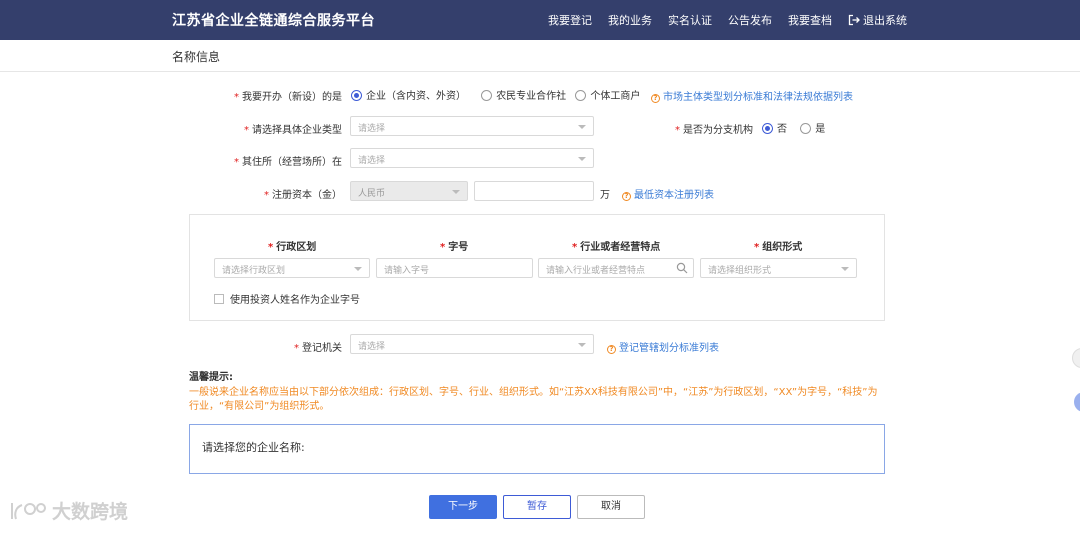 Image resolution: width=1080 pixels, height=534 pixels. Describe the element at coordinates (752, 95) in the screenshot. I see `market-type-help-link: ? 市场主体类型划分标准和法律法规依据列表` at that location.